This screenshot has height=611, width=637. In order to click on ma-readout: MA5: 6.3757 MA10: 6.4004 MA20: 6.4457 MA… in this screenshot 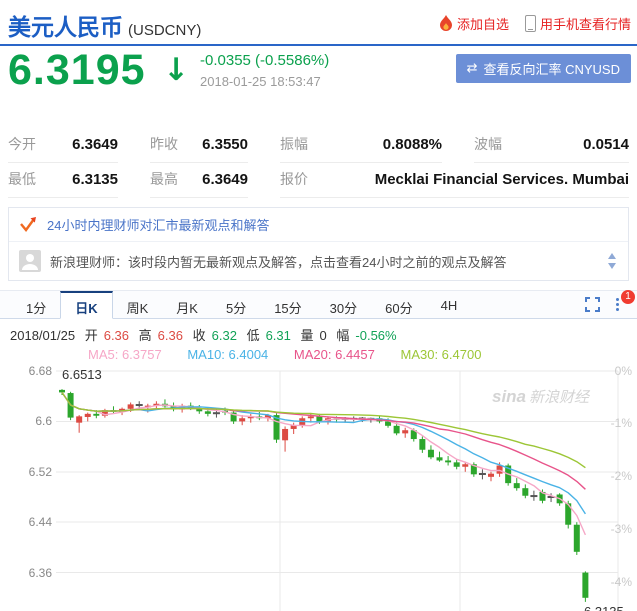, I will do `click(318, 353)`.